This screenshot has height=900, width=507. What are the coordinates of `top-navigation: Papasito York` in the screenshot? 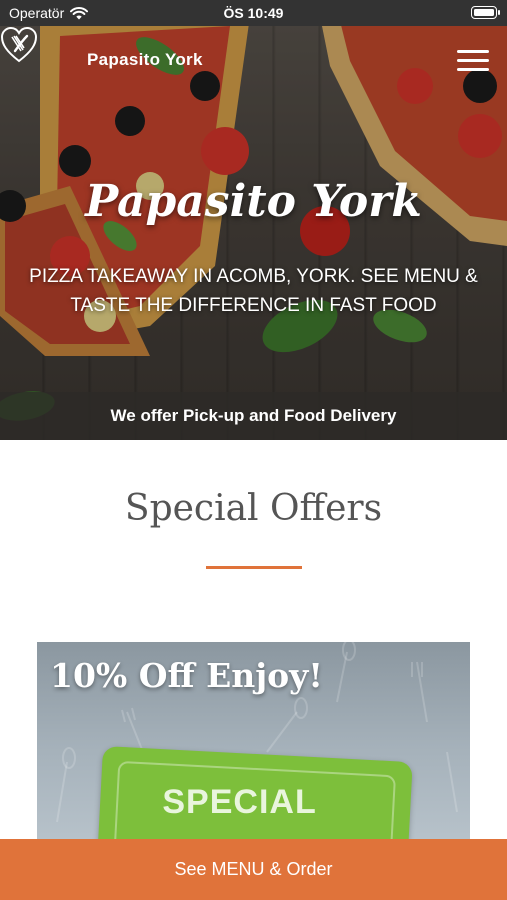 It's located at (253, 61).